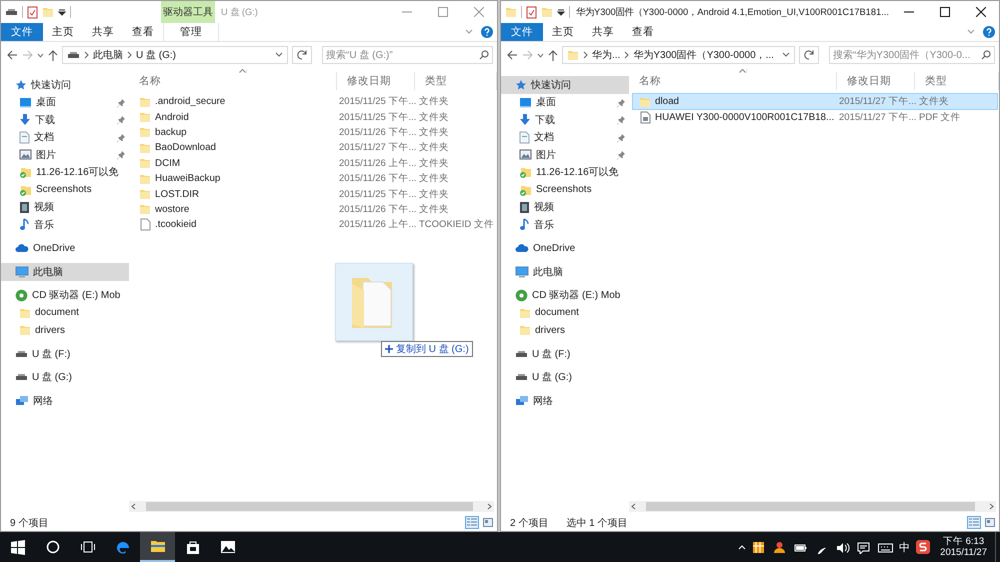 The image size is (1000, 562). Describe the element at coordinates (543, 401) in the screenshot. I see `sidebar-label: 网络` at that location.